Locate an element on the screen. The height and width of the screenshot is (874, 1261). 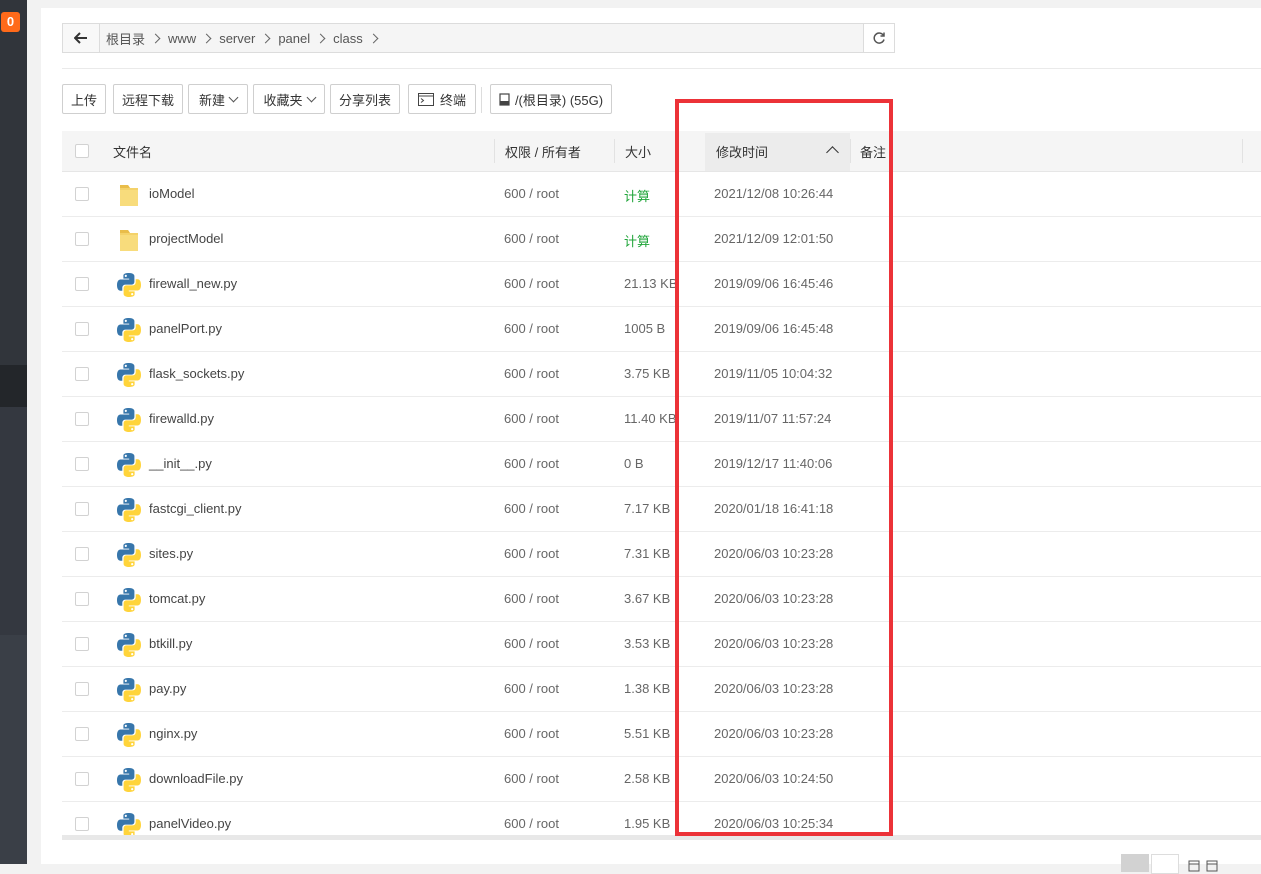
file-name: ioModel is located at coordinates (172, 193).